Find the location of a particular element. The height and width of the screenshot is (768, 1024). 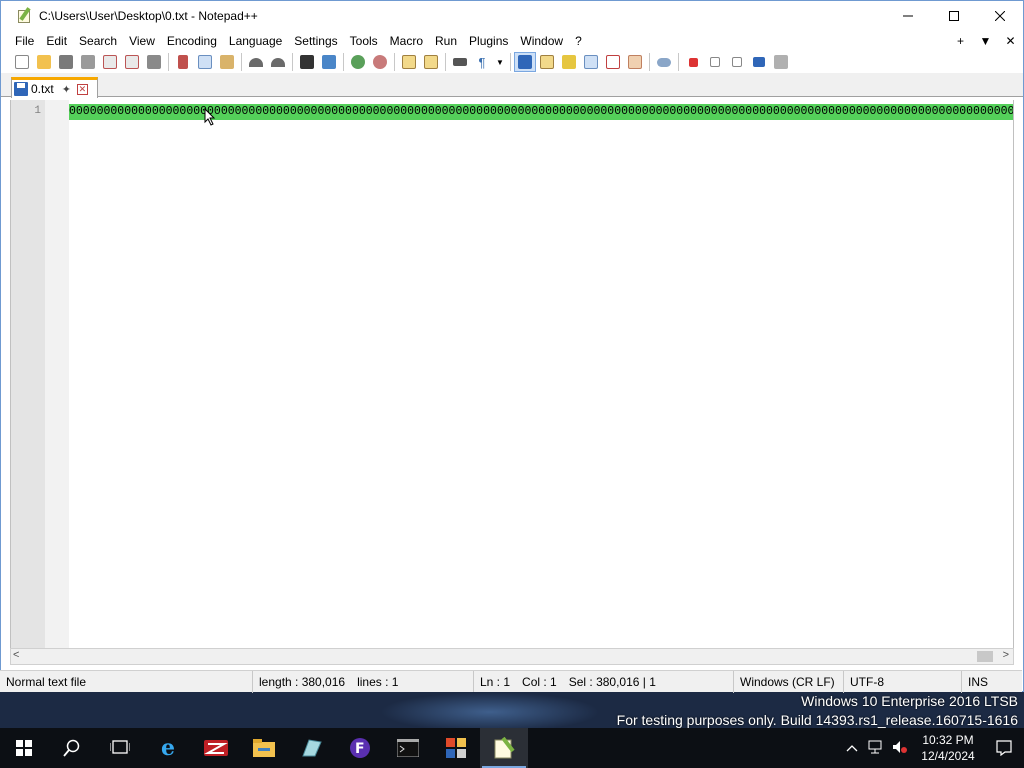

copy-button is located at coordinates (205, 62).